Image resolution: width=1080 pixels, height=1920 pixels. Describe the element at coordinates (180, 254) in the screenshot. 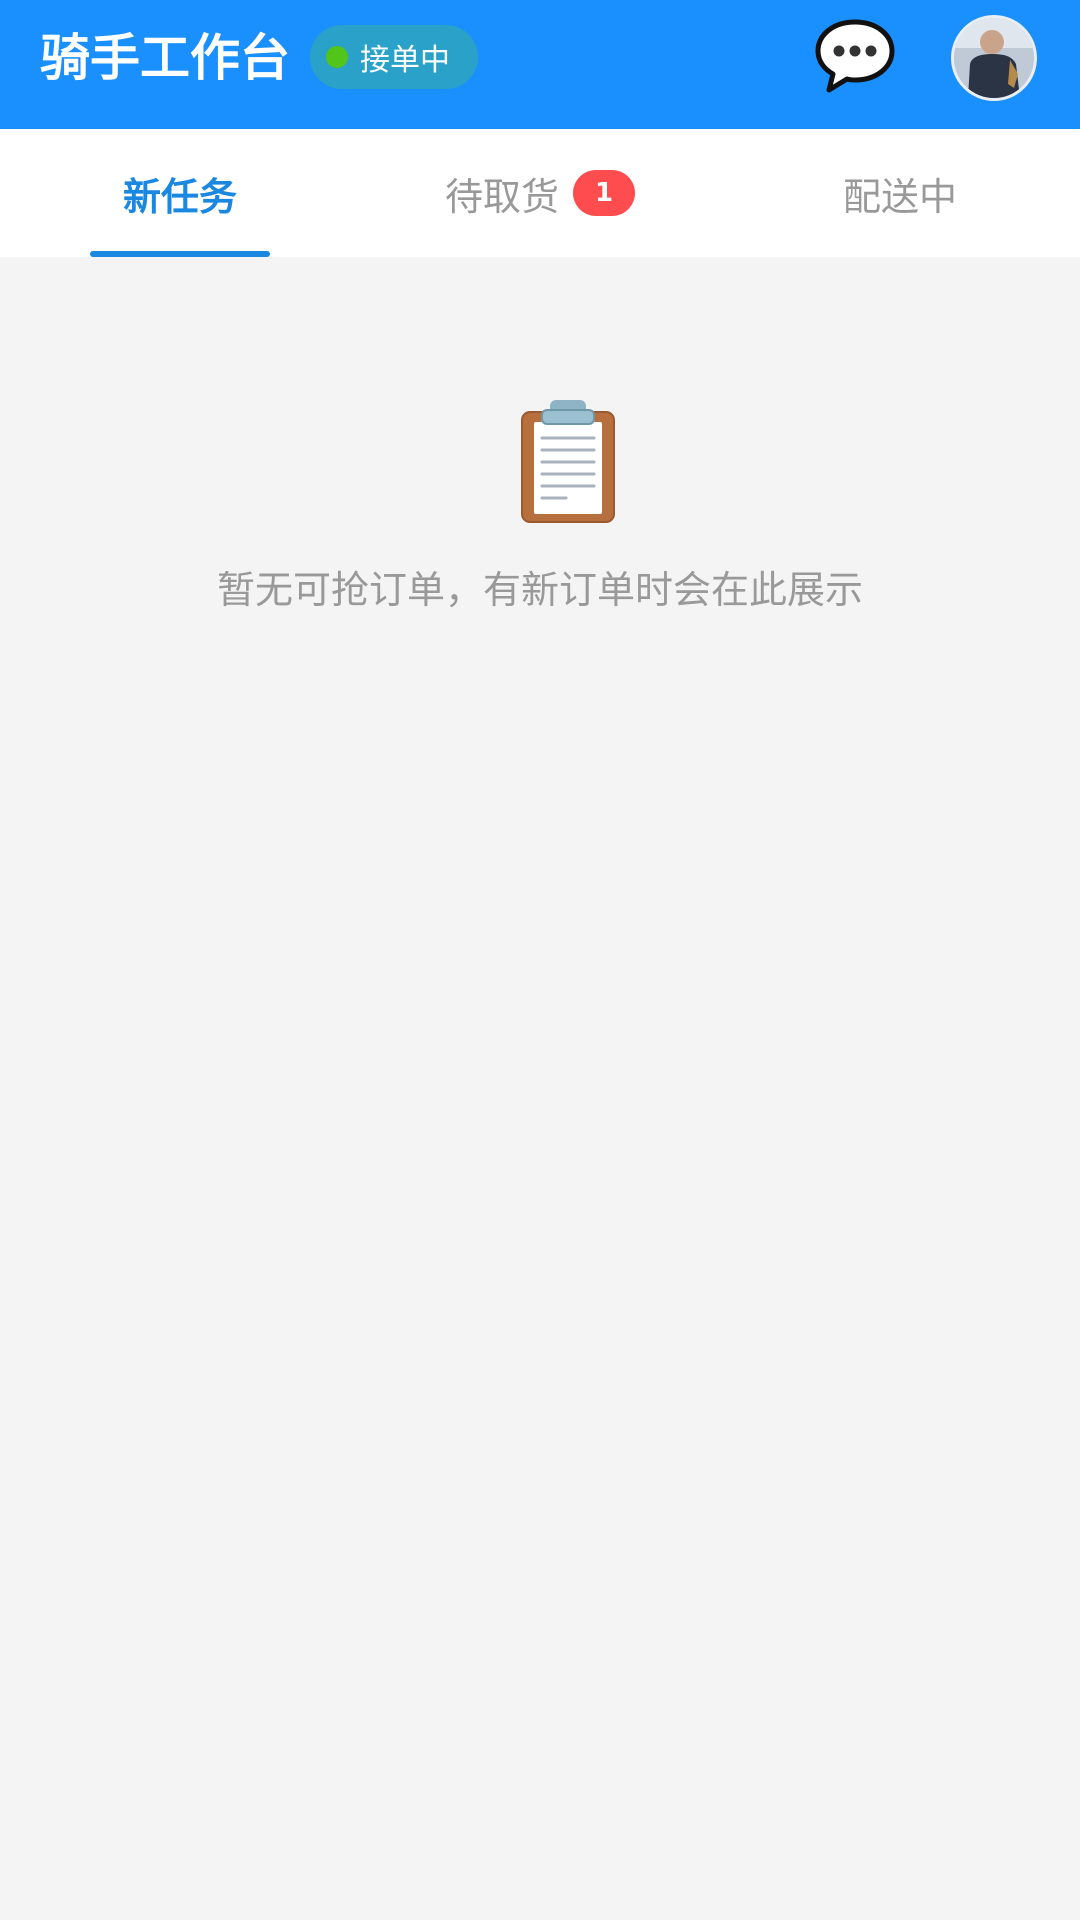

I see `active-tab-indicator` at that location.